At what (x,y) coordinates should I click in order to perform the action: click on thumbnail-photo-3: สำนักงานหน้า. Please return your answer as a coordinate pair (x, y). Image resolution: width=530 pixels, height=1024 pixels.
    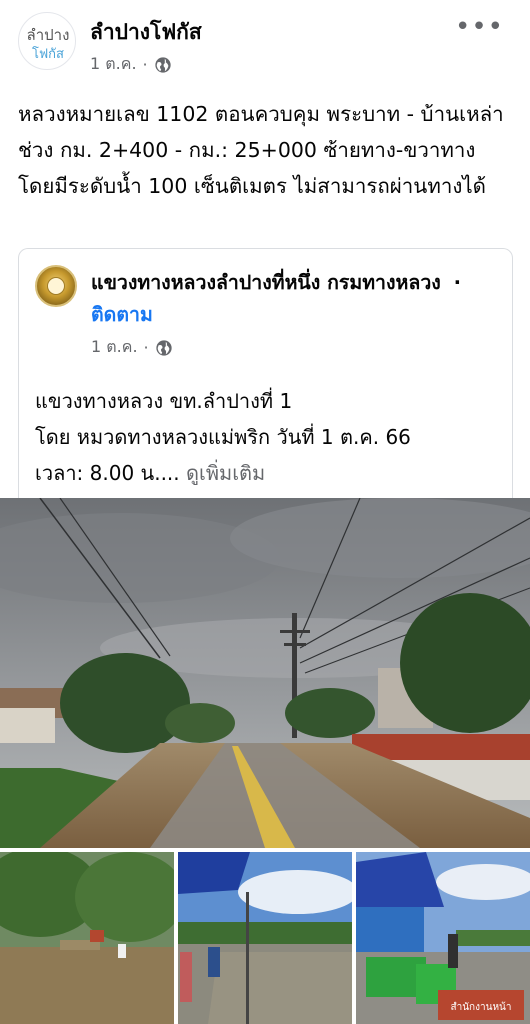
    Looking at the image, I should click on (443, 938).